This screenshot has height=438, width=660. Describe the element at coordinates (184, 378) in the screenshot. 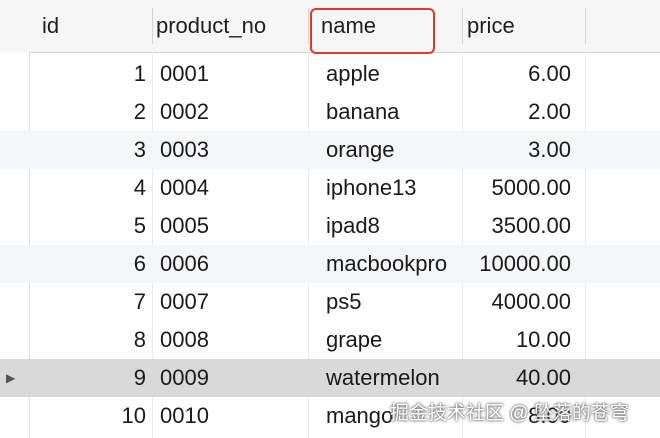

I see `cell-product-no: 0009` at that location.